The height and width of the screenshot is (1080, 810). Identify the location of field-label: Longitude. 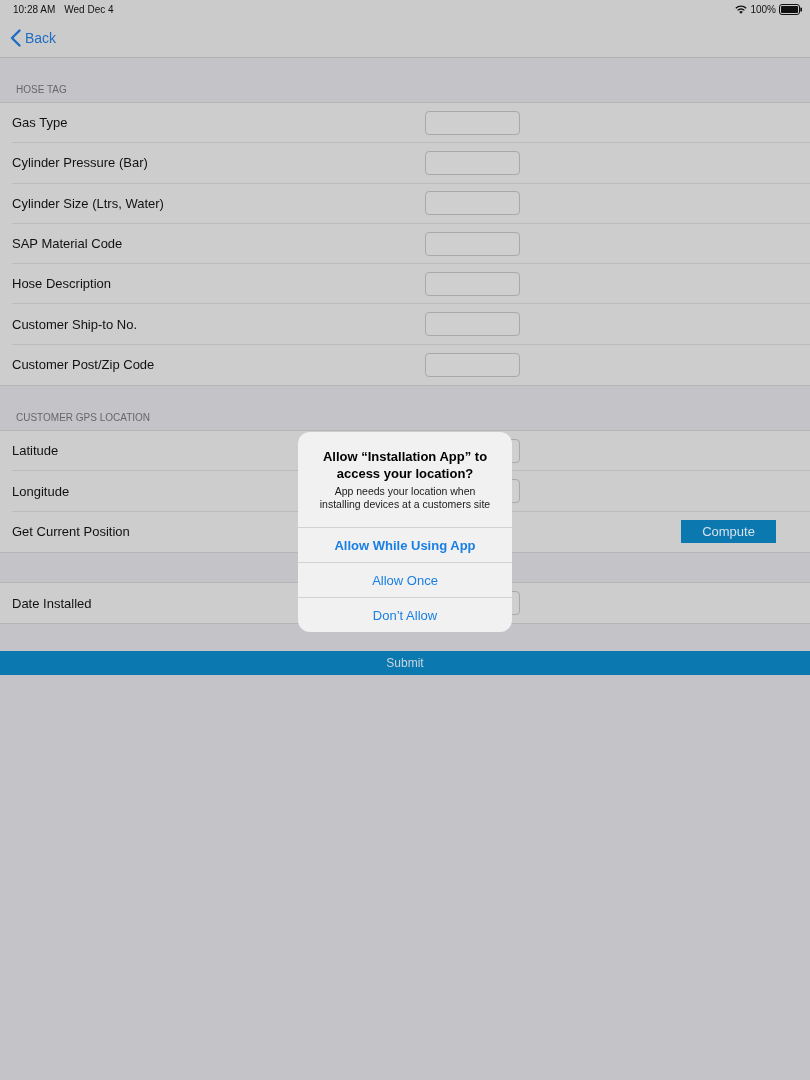
(41, 491).